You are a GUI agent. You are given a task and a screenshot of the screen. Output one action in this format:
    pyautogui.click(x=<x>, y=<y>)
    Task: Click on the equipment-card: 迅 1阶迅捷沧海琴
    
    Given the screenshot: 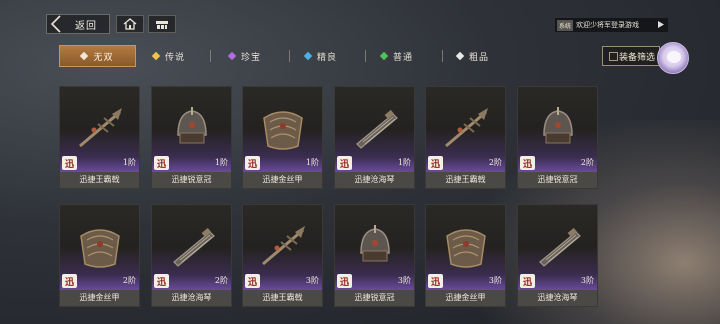 What is the action you would take?
    pyautogui.click(x=374, y=137)
    